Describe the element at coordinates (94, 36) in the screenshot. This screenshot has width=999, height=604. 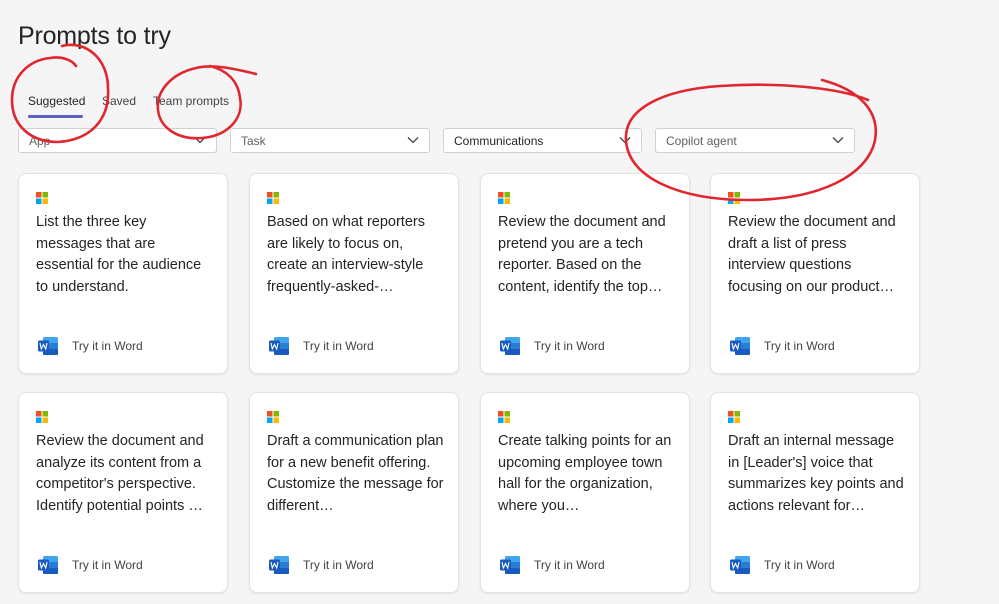
I see `page-title: Prompts to try` at that location.